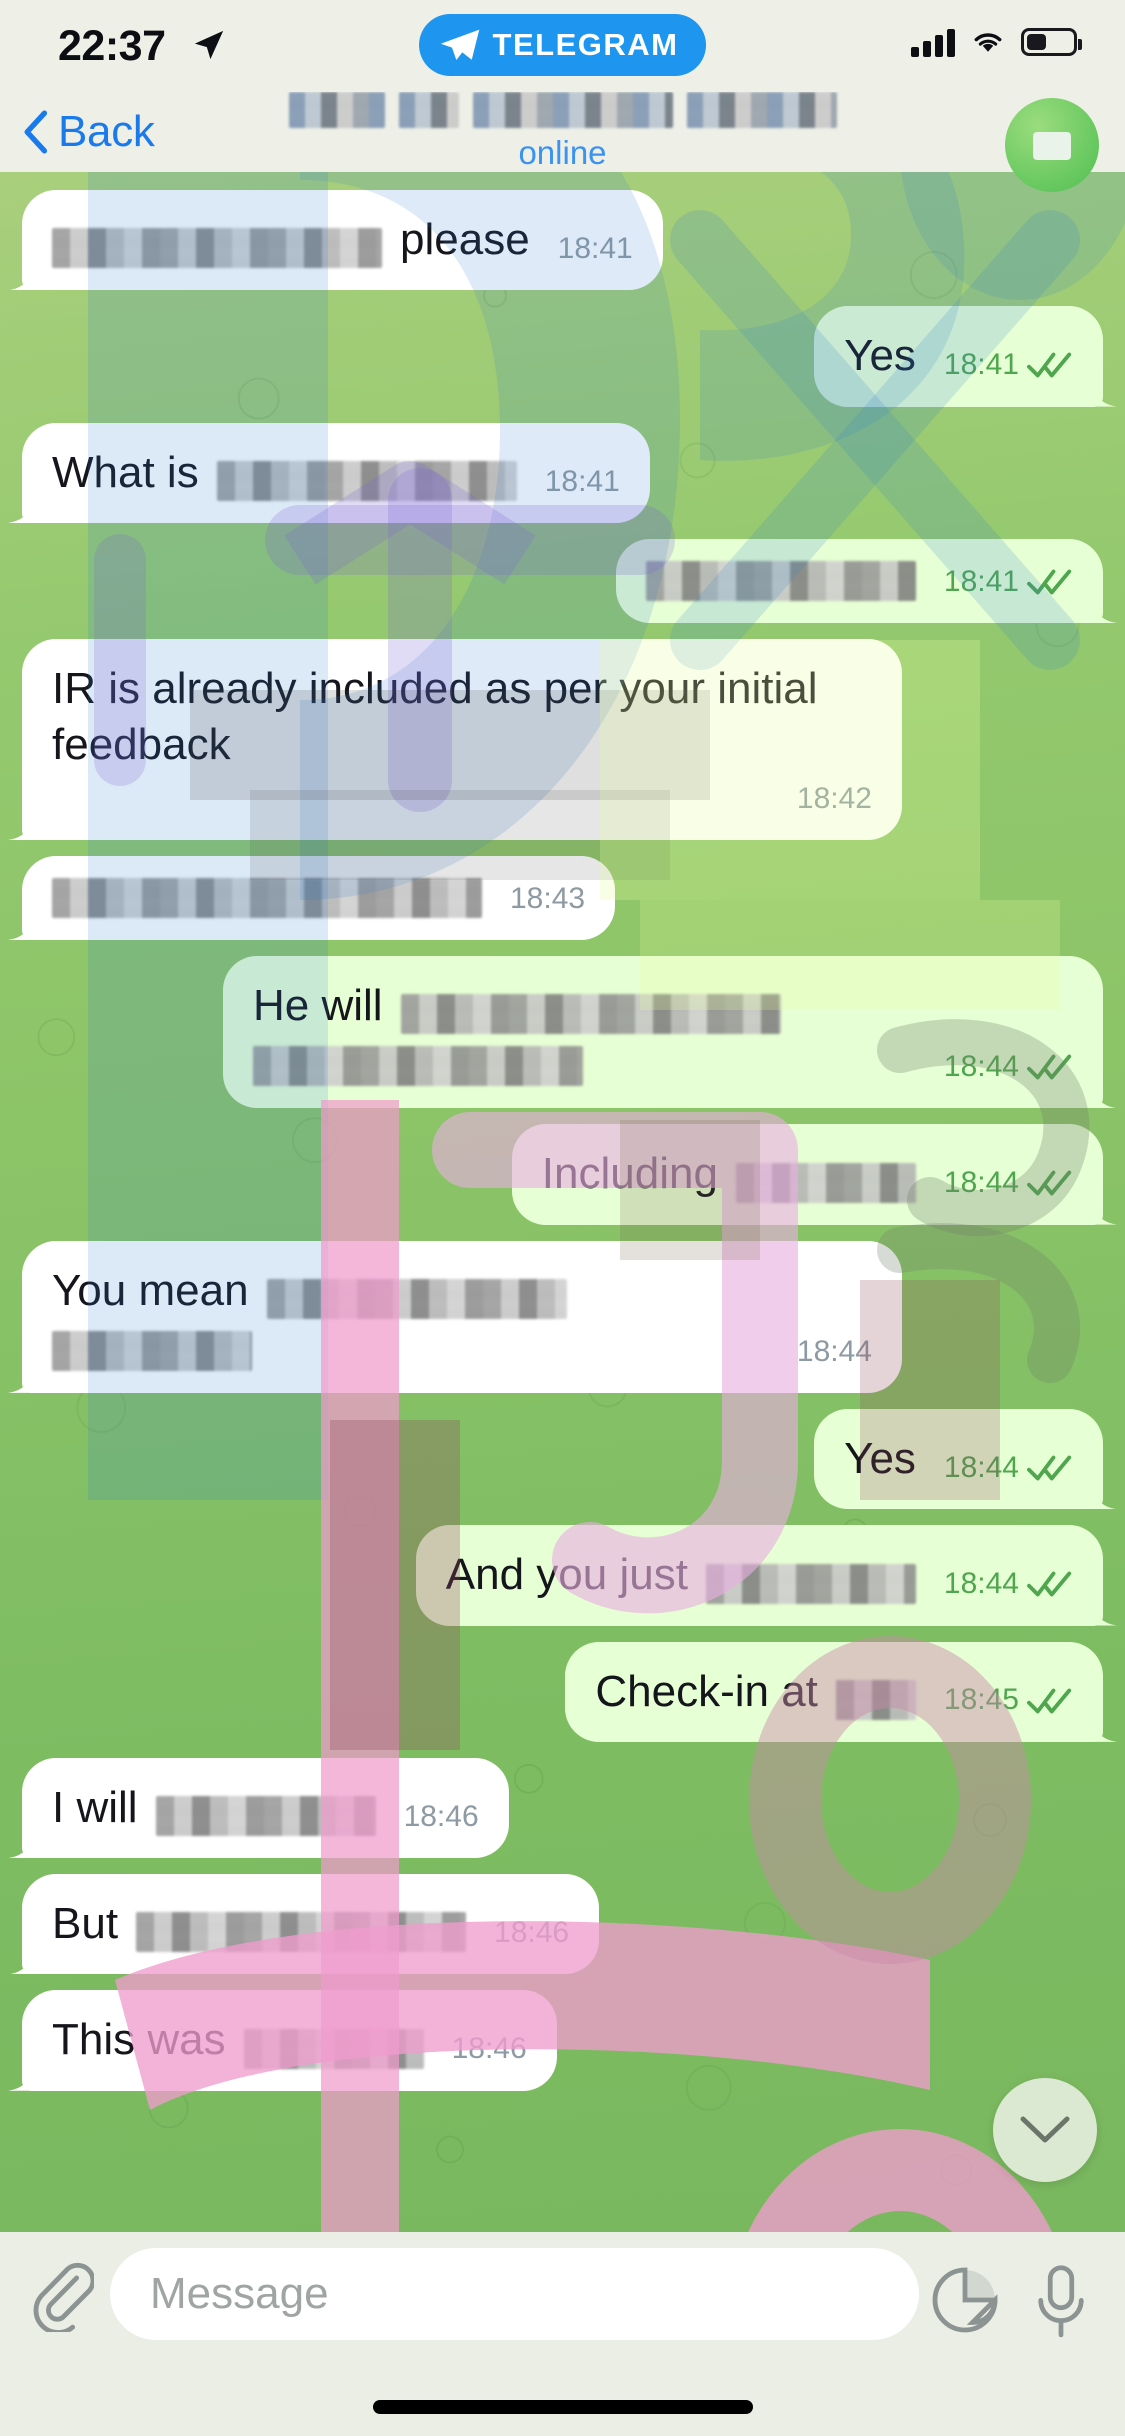  I want to click on outgoing-message-bubble: Including 18:44, so click(807, 1174).